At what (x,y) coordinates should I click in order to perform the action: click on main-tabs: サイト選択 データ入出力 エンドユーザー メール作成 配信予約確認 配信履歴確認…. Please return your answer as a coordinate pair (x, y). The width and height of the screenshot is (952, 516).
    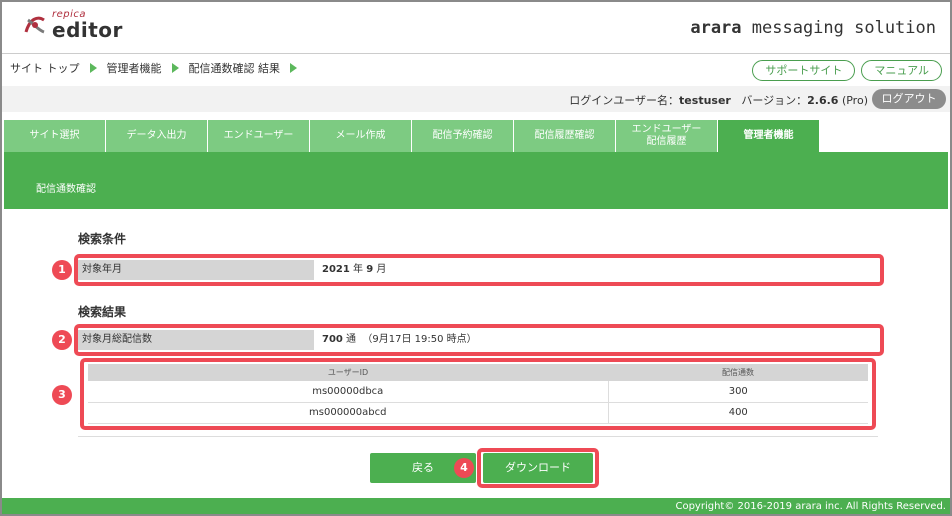
    Looking at the image, I should click on (412, 136).